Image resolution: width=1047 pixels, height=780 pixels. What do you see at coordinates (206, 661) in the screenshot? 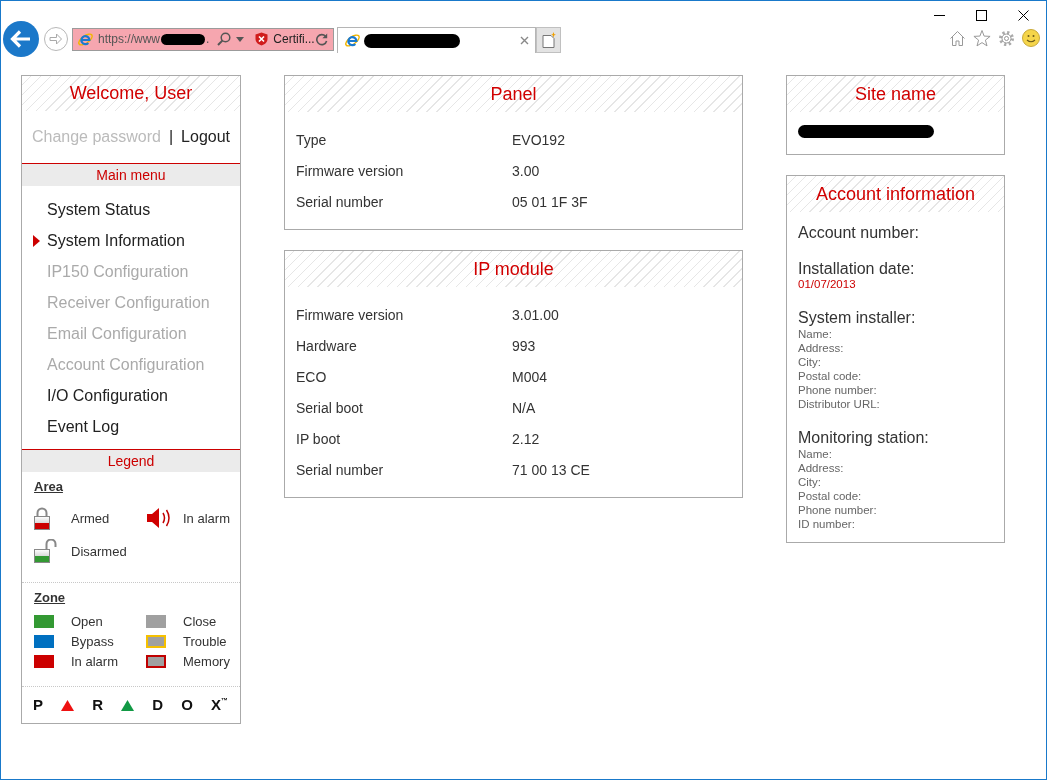
I see `legend-label: Memory` at bounding box center [206, 661].